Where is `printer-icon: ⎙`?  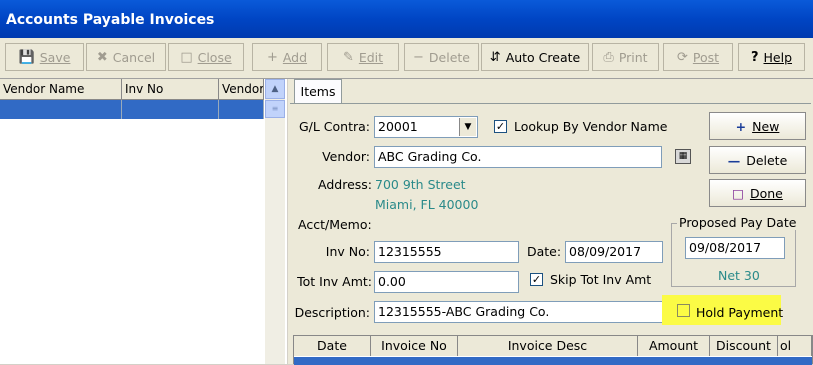
printer-icon: ⎙ is located at coordinates (608, 57).